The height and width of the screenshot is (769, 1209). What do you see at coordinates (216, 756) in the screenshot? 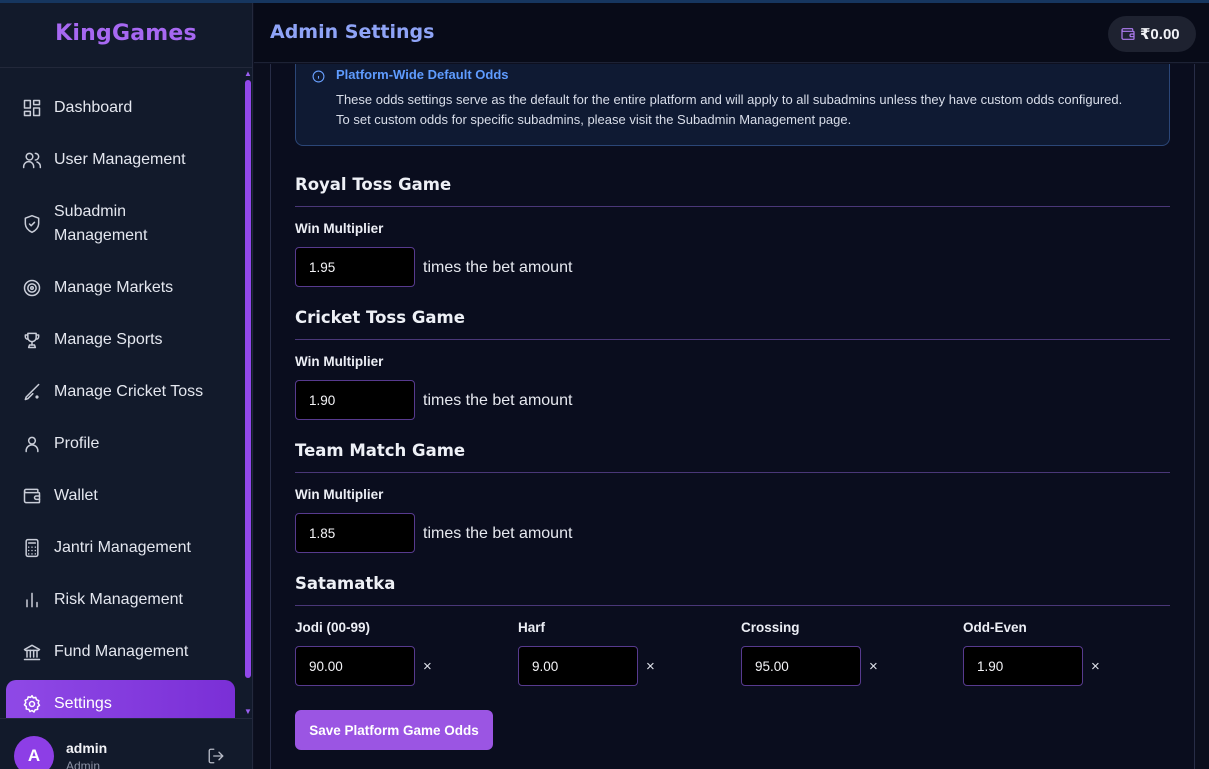
I see `logout-icon` at bounding box center [216, 756].